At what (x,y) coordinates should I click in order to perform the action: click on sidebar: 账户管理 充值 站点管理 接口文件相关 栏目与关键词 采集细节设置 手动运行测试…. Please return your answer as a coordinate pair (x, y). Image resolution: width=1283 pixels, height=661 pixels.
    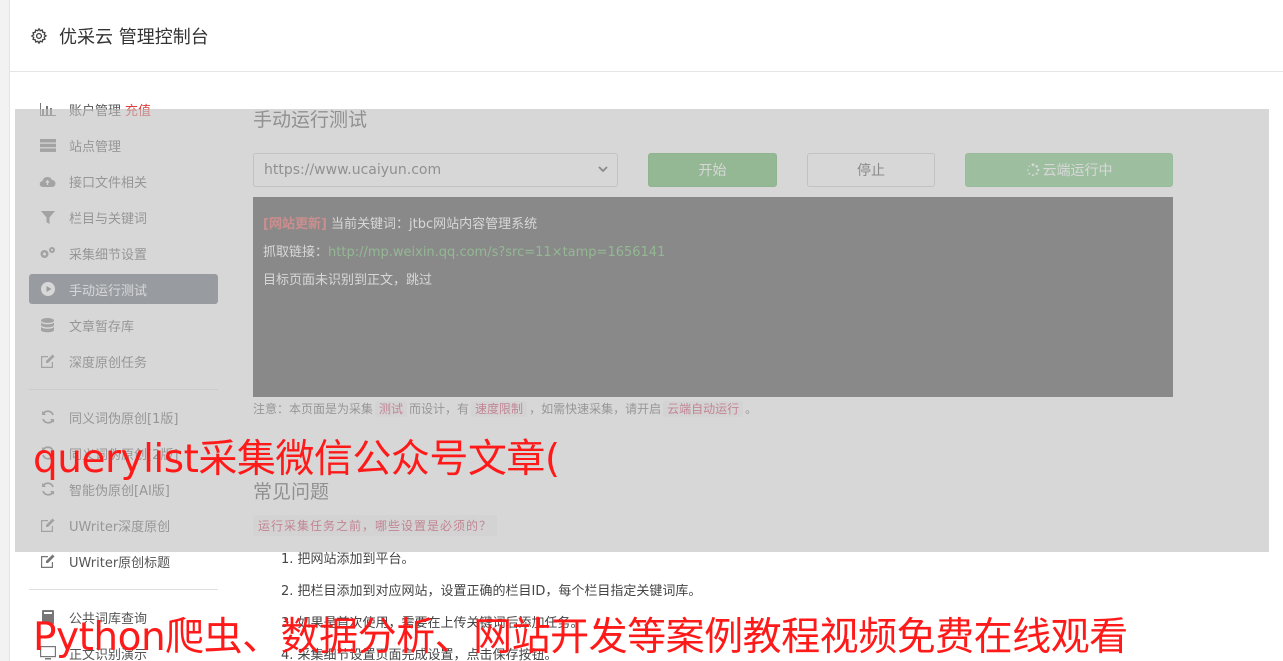
    Looking at the image, I should click on (123, 377).